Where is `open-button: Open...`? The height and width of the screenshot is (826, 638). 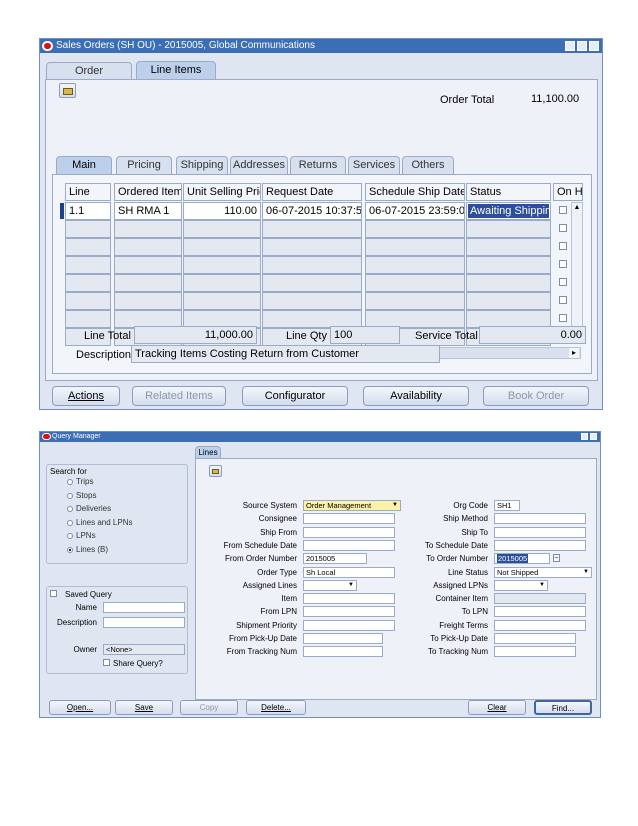
open-button: Open... is located at coordinates (80, 707).